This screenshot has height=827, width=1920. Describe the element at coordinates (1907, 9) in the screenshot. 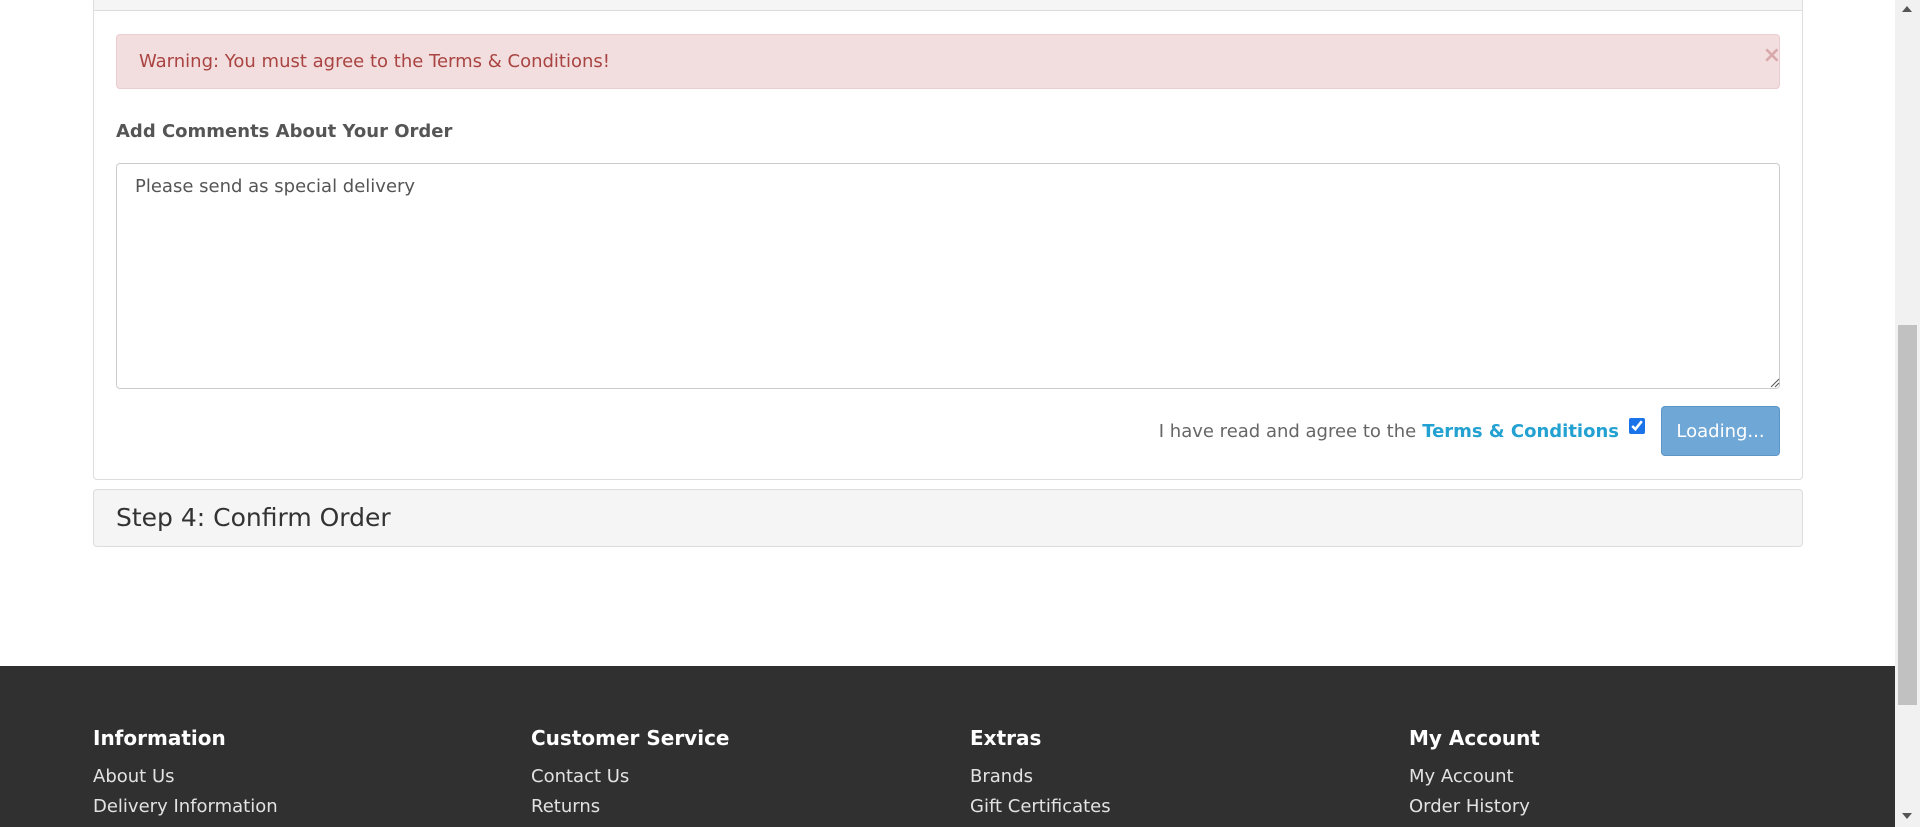

I see `scroll-up-arrow-icon` at that location.